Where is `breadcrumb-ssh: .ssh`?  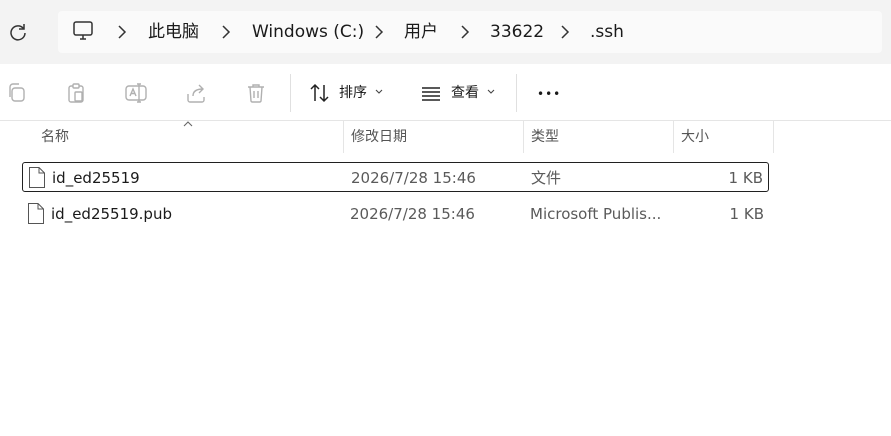
breadcrumb-ssh: .ssh is located at coordinates (607, 32).